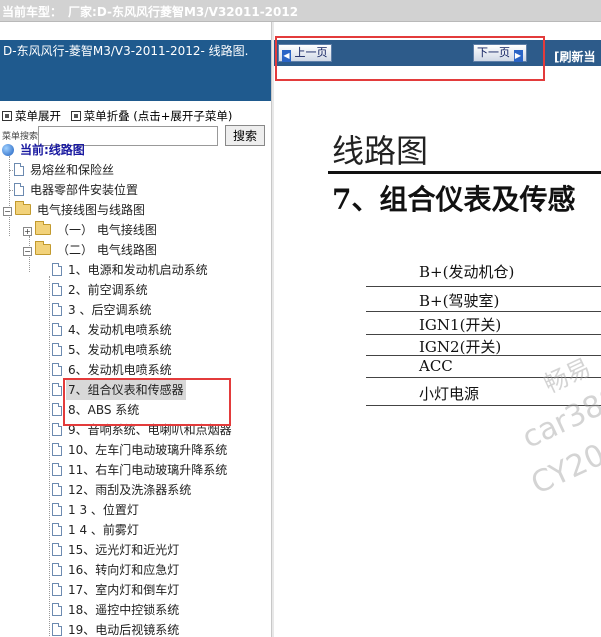 This screenshot has height=637, width=601. What do you see at coordinates (27, 231) in the screenshot?
I see `expand-toggle-icon: +` at bounding box center [27, 231].